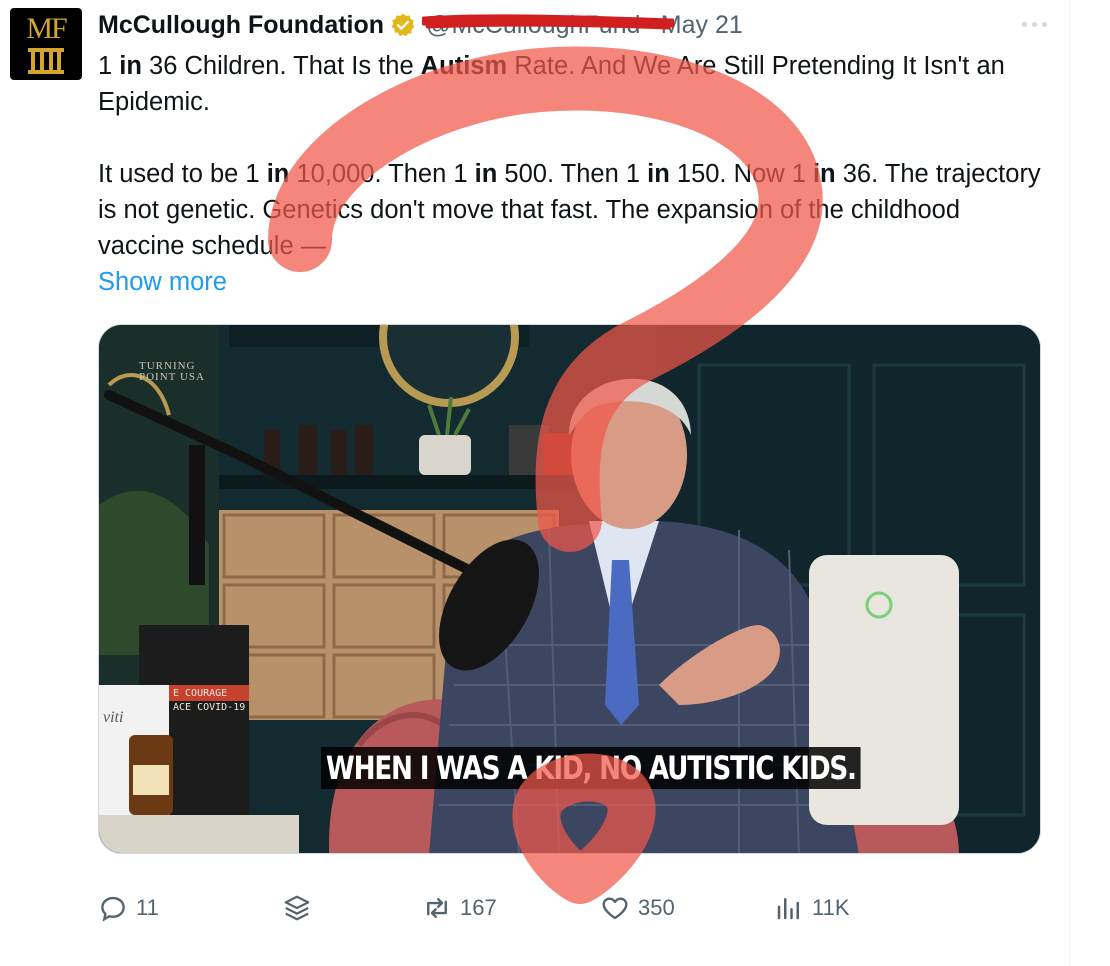 The height and width of the screenshot is (966, 1110). I want to click on book-title: E COURAGE ACE COVID-19, so click(209, 701).